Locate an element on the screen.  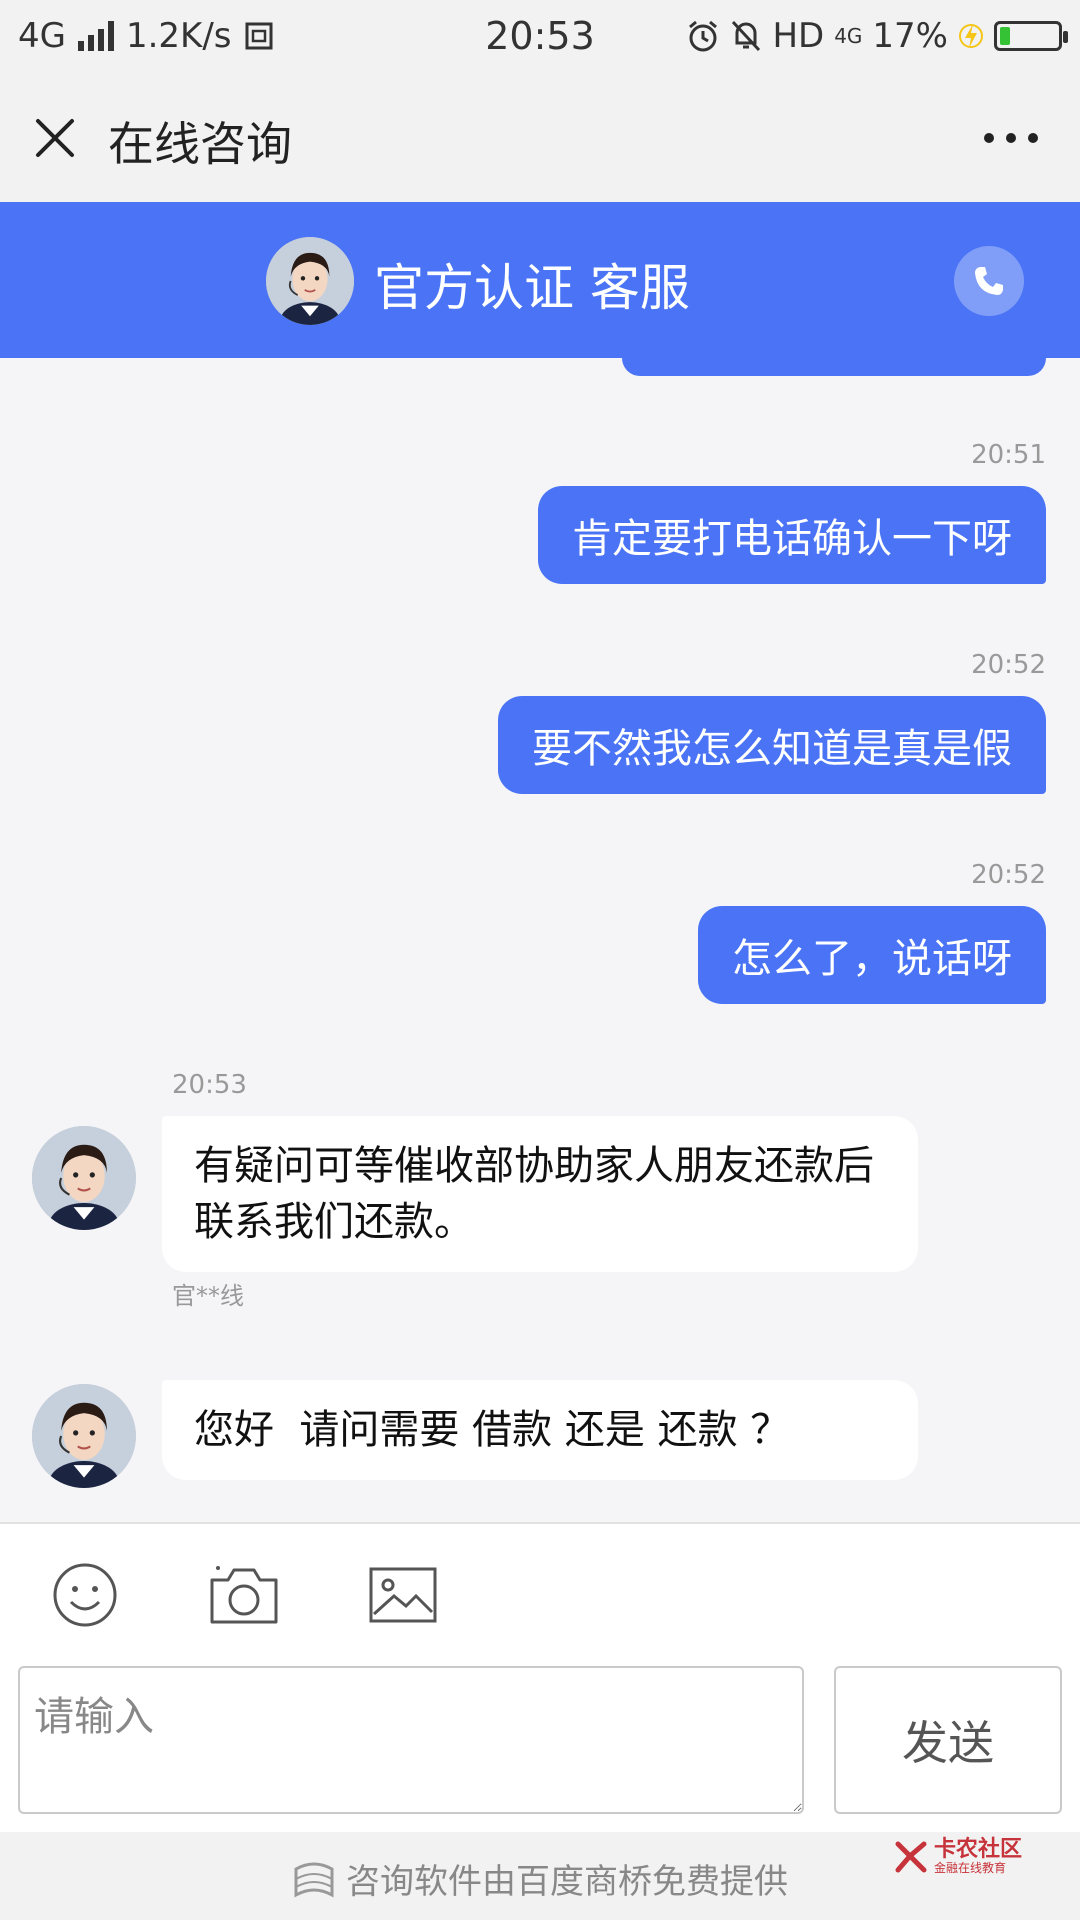
footer: 咨询软件由百度商桥免费提供 卡农社区 金融在线教育 is located at coordinates (540, 1876).